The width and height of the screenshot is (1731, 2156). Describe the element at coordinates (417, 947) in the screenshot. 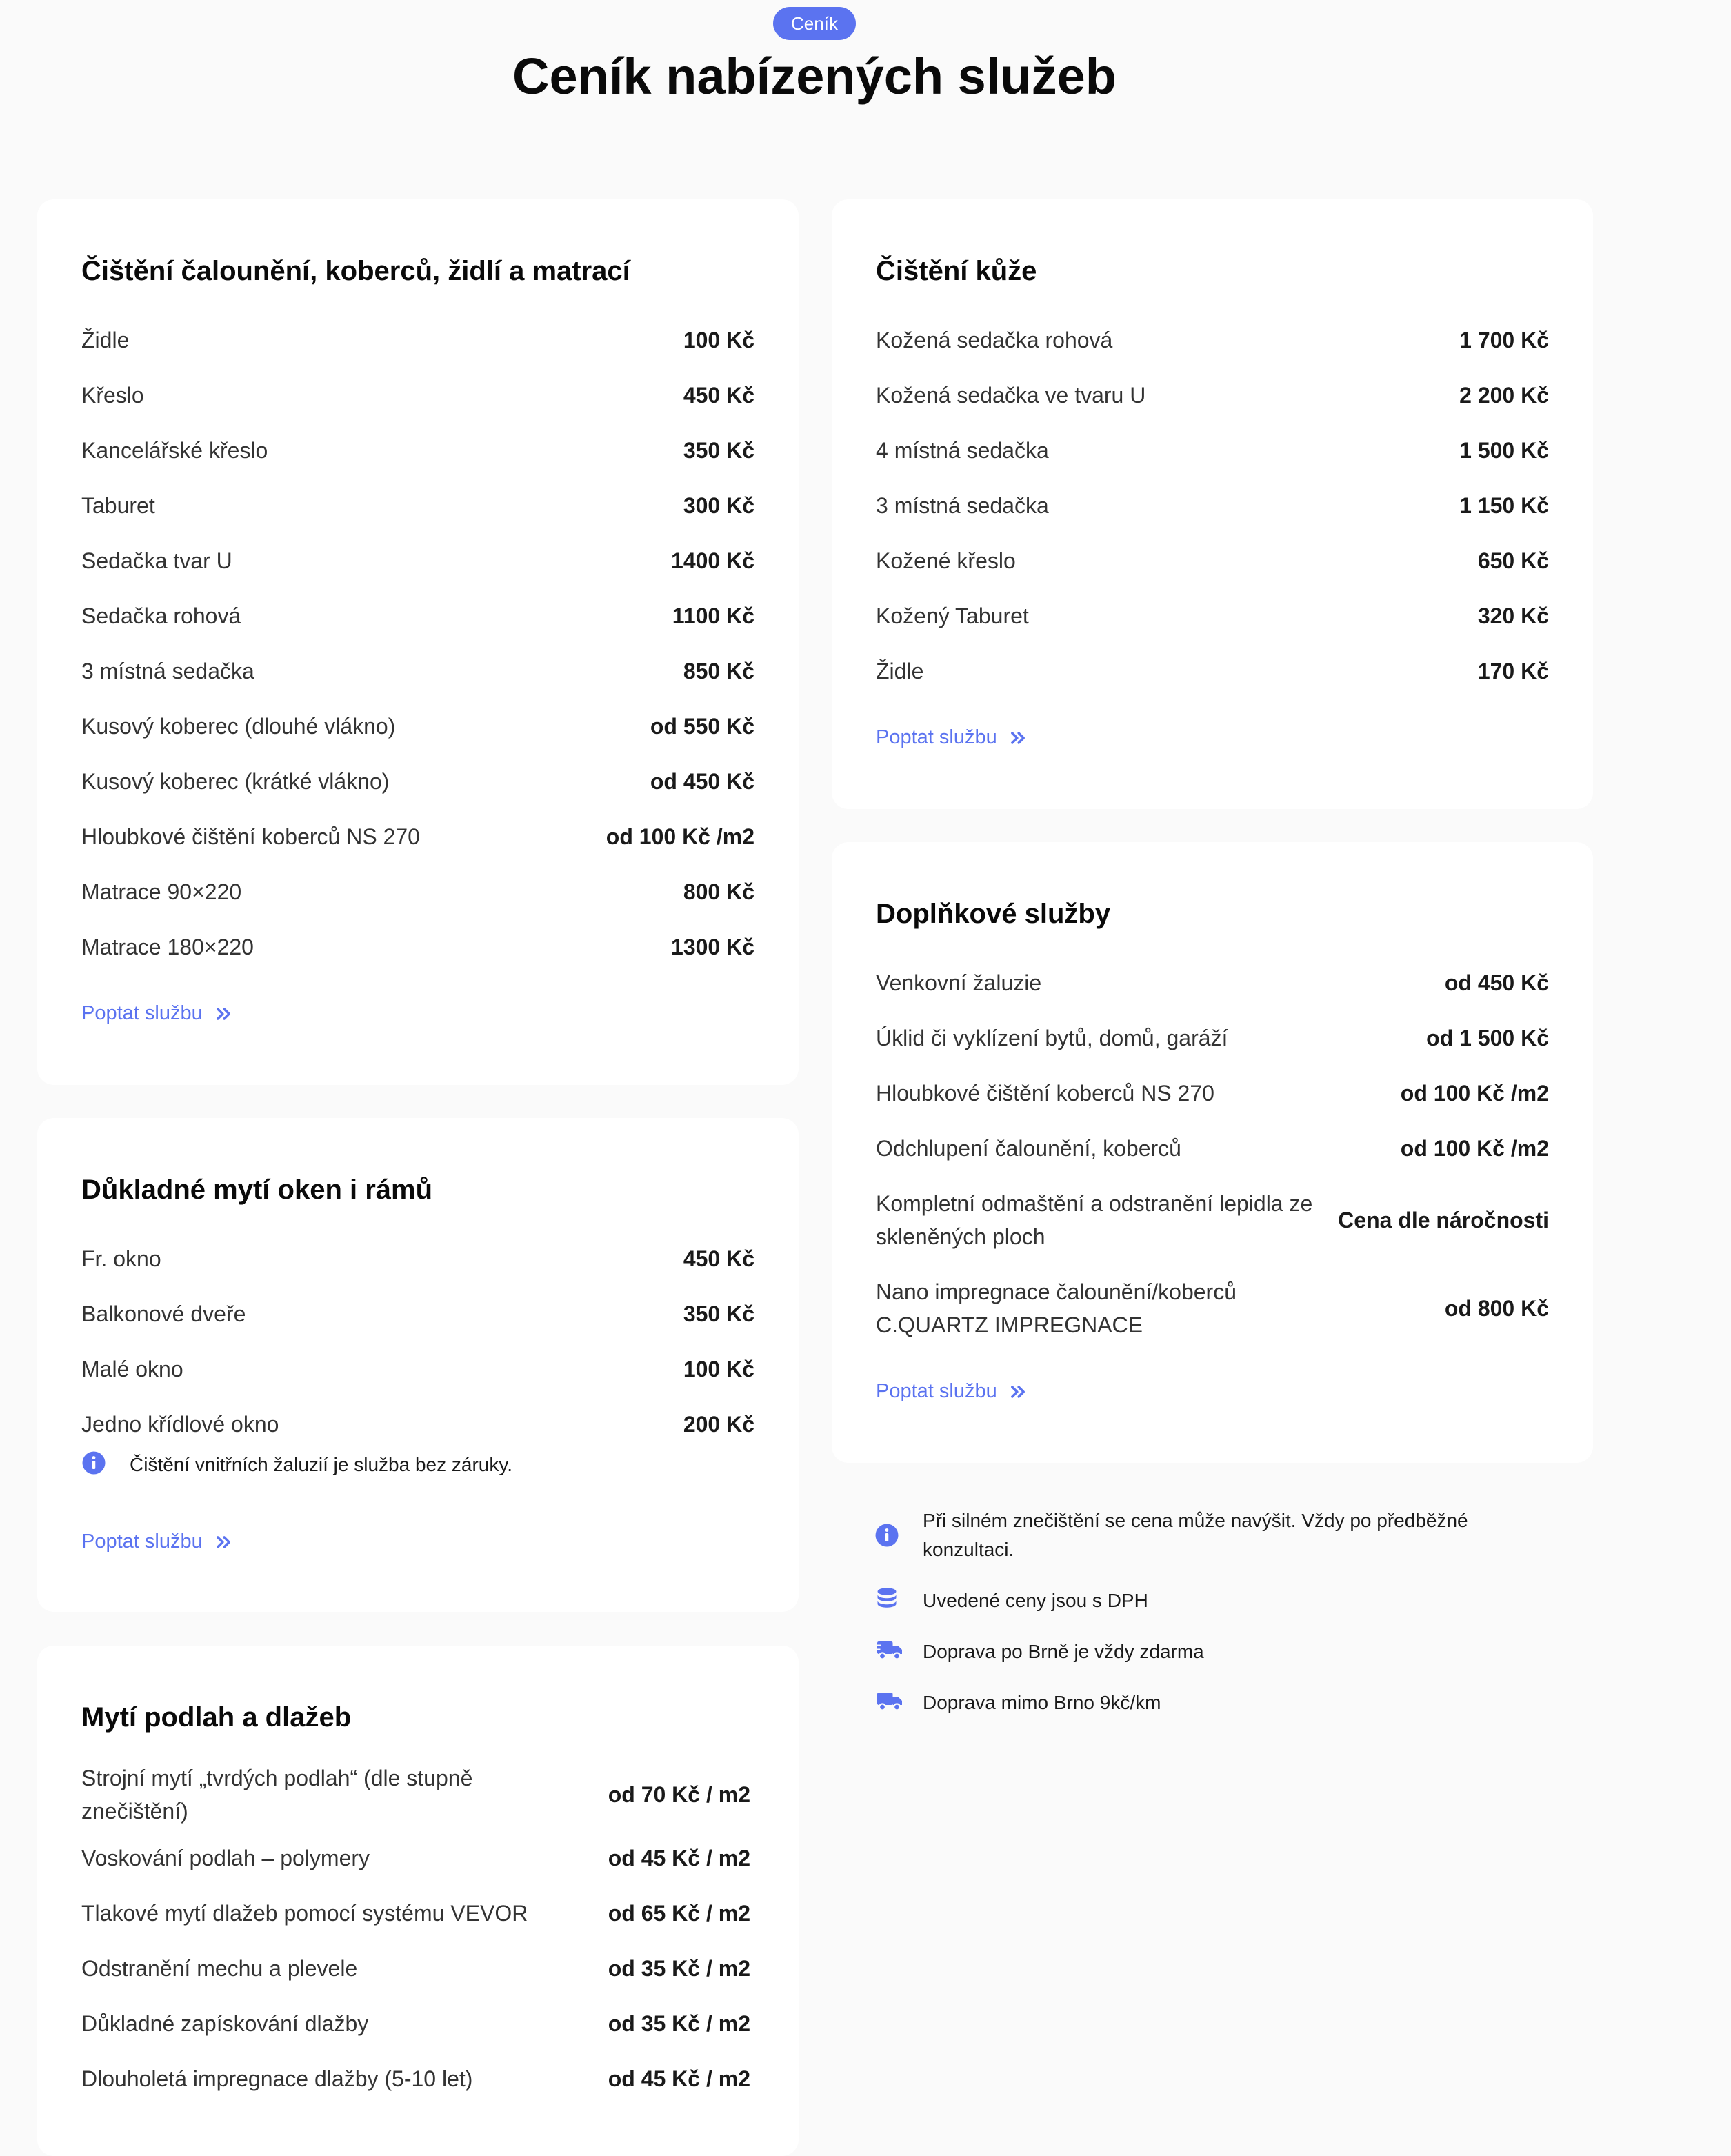

I see `price-row: Matrace 180×220 1300 Kč` at that location.